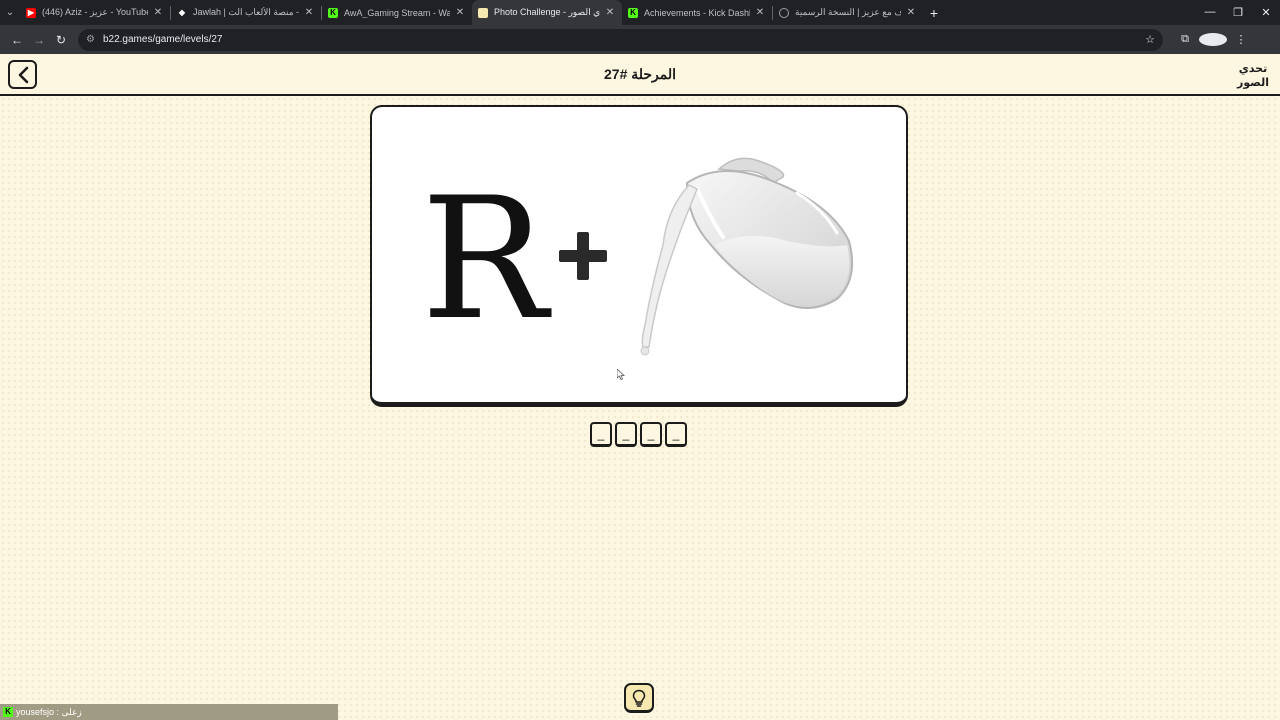 This screenshot has height=720, width=1280. I want to click on photo-challenge-logo: تحدي الصور, so click(1252, 75).